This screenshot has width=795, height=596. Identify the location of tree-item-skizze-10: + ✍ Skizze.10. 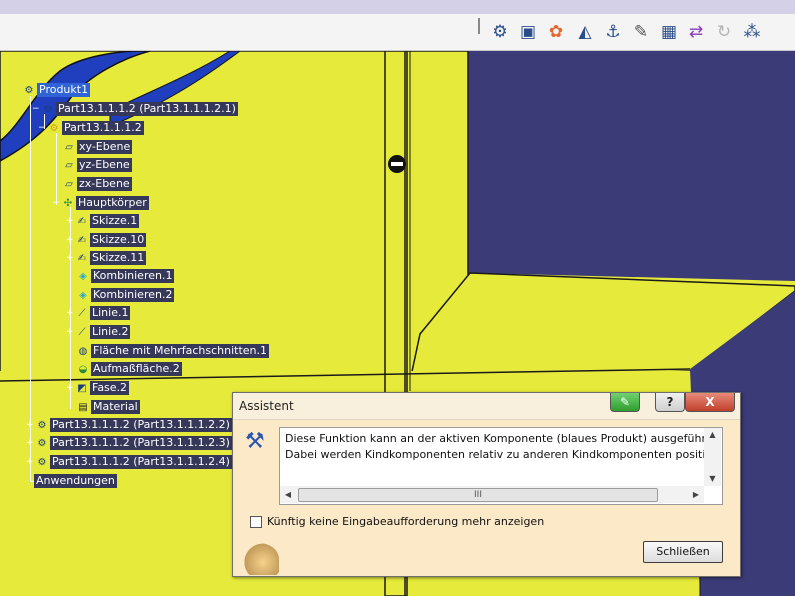
(106, 240).